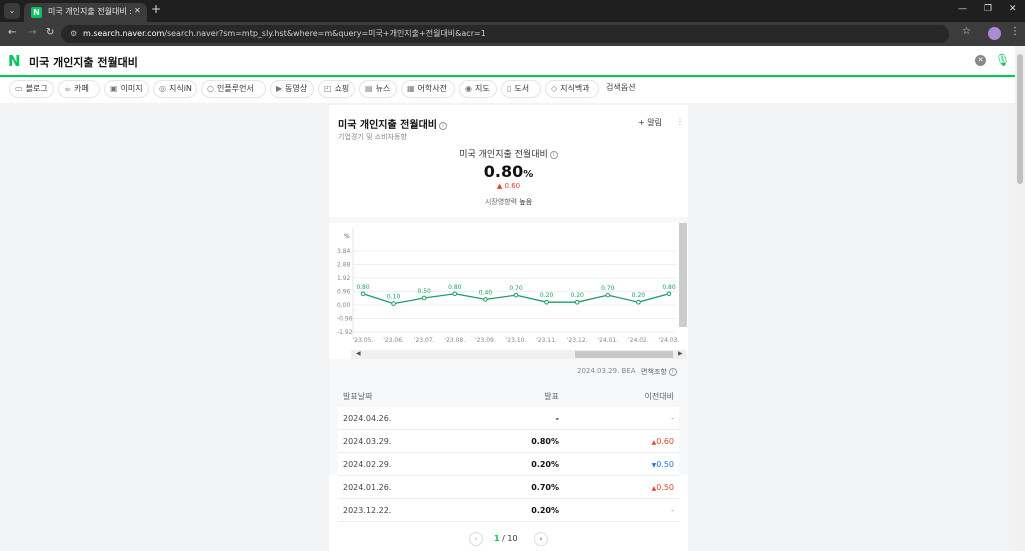 This screenshot has height=551, width=1025. What do you see at coordinates (551, 396) in the screenshot?
I see `header-value: 발표` at bounding box center [551, 396].